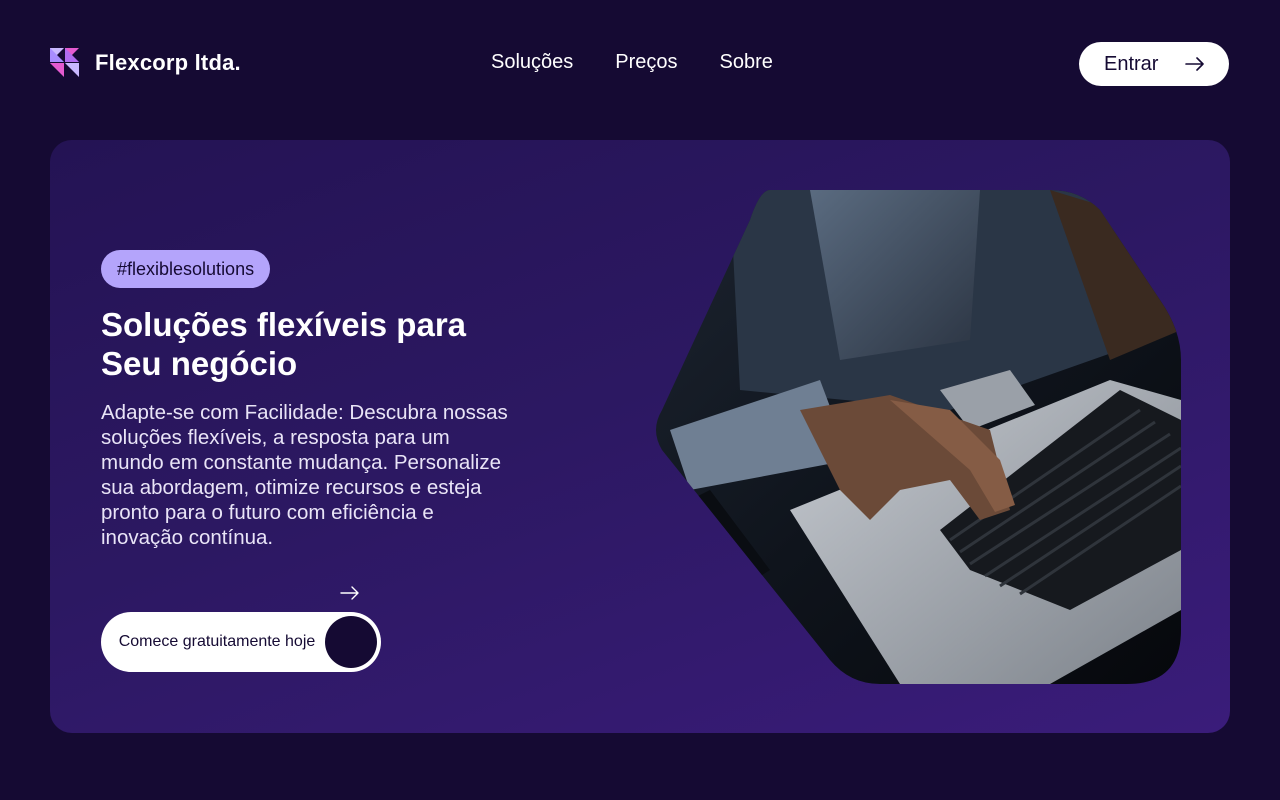  I want to click on login-button: Entrar, so click(1154, 64).